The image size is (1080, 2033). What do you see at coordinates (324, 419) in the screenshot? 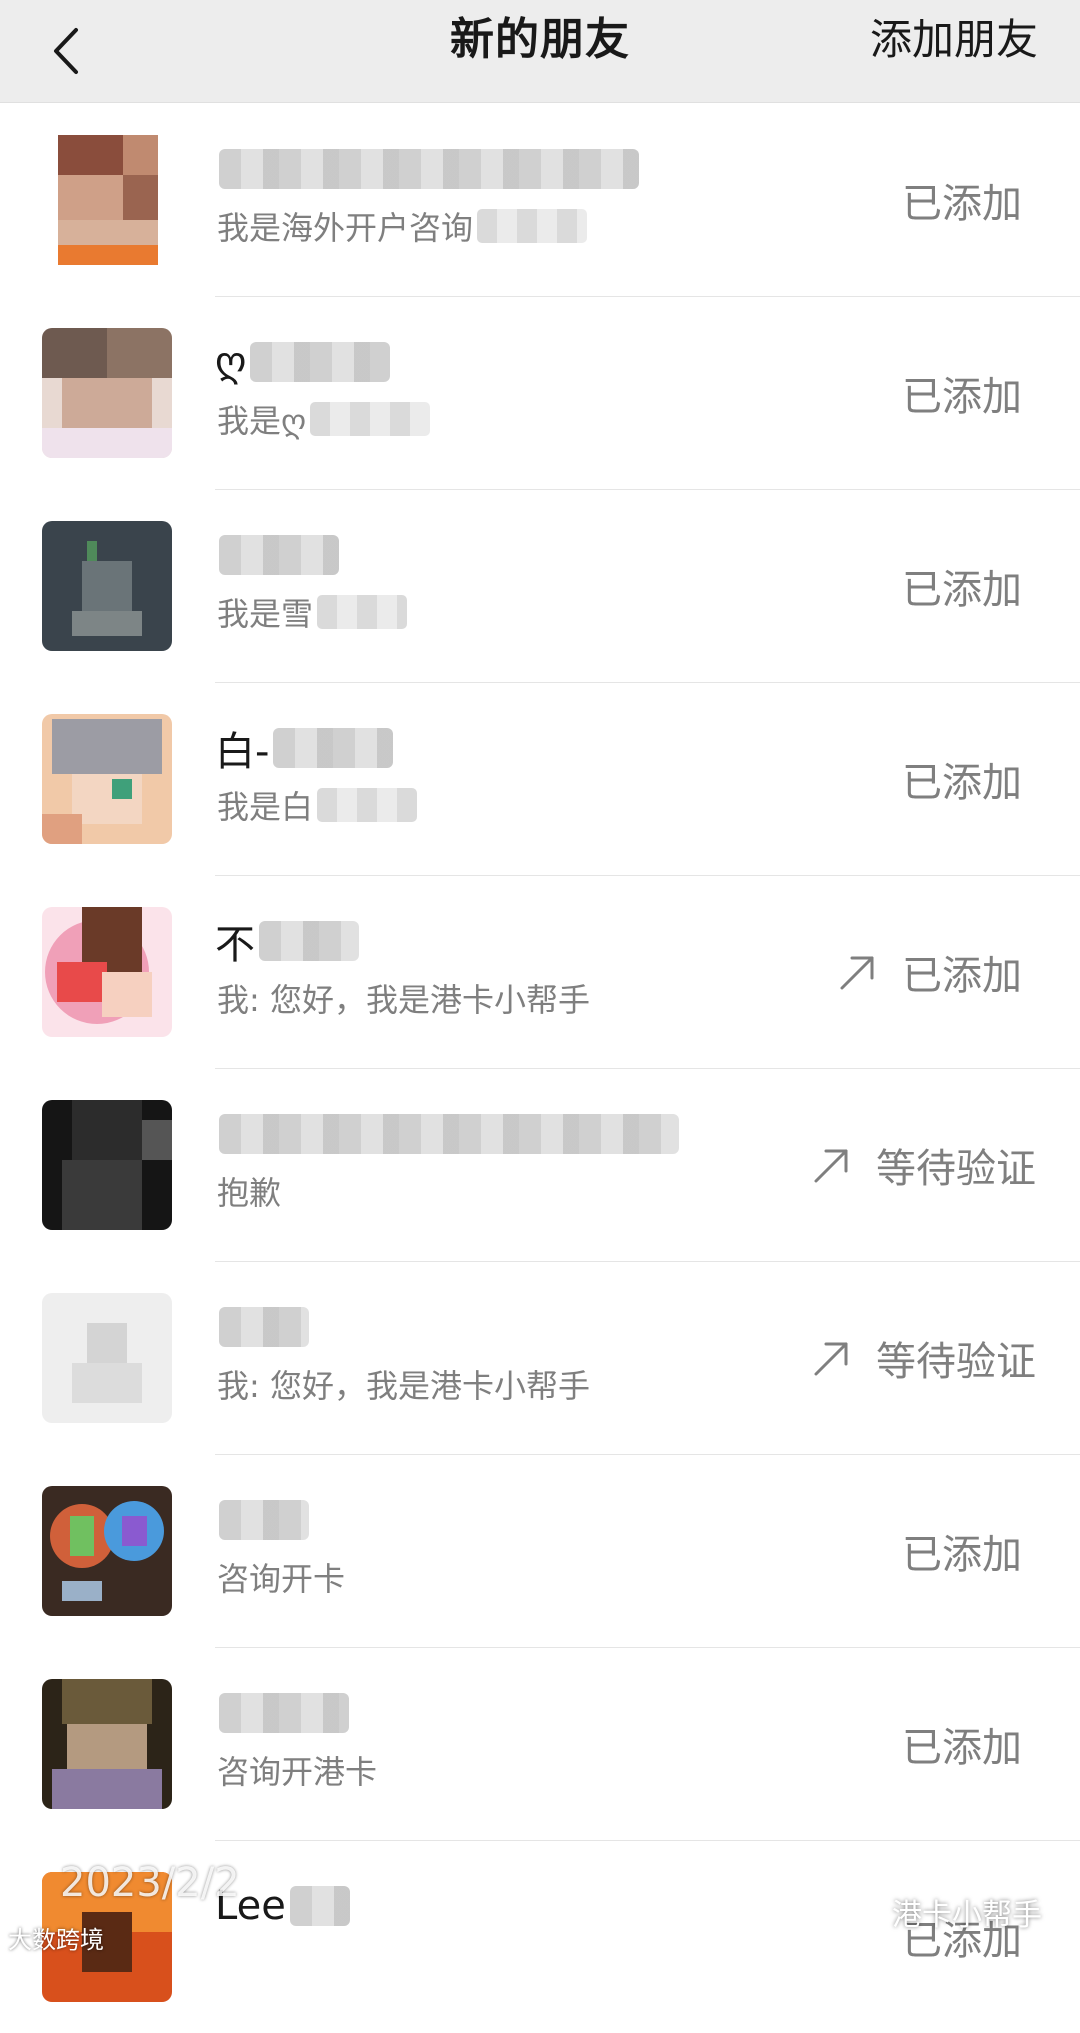
I see `friend-message: 我是ღ` at bounding box center [324, 419].